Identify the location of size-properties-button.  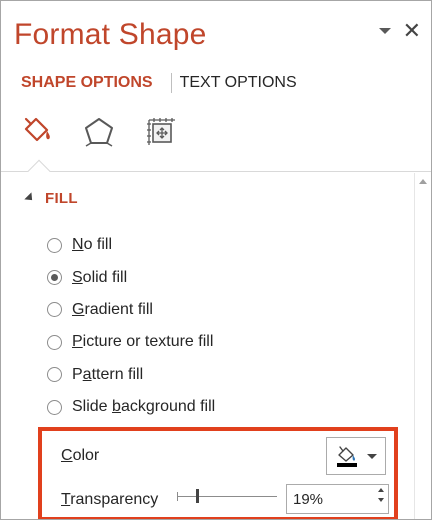
(161, 131).